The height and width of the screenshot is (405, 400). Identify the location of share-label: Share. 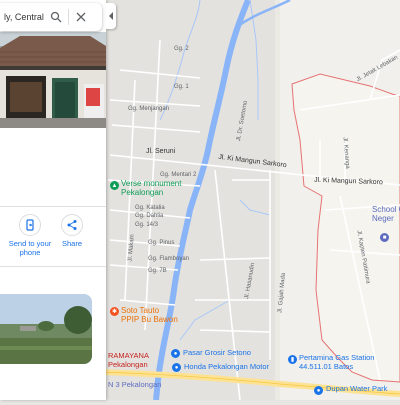
(71, 243).